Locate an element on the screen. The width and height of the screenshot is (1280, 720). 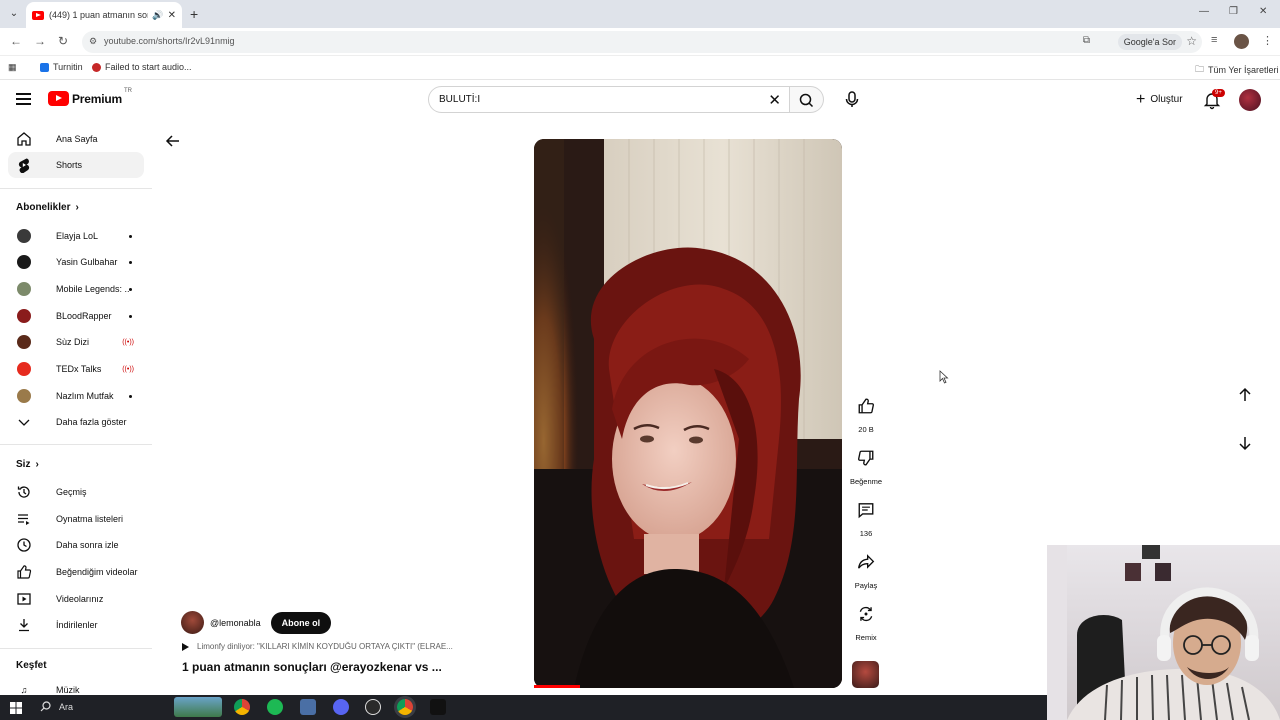
all-bookmarks: 🗀 Tüm Yer İşaretleri is located at coordinates (1237, 70).